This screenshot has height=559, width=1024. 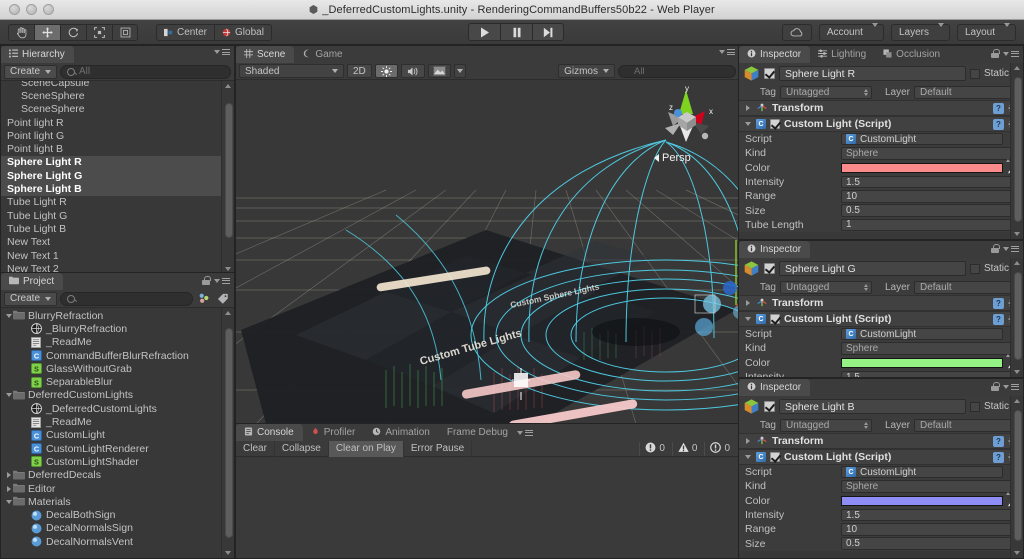 I want to click on inspector-scrollbar, so click(x=1016, y=151).